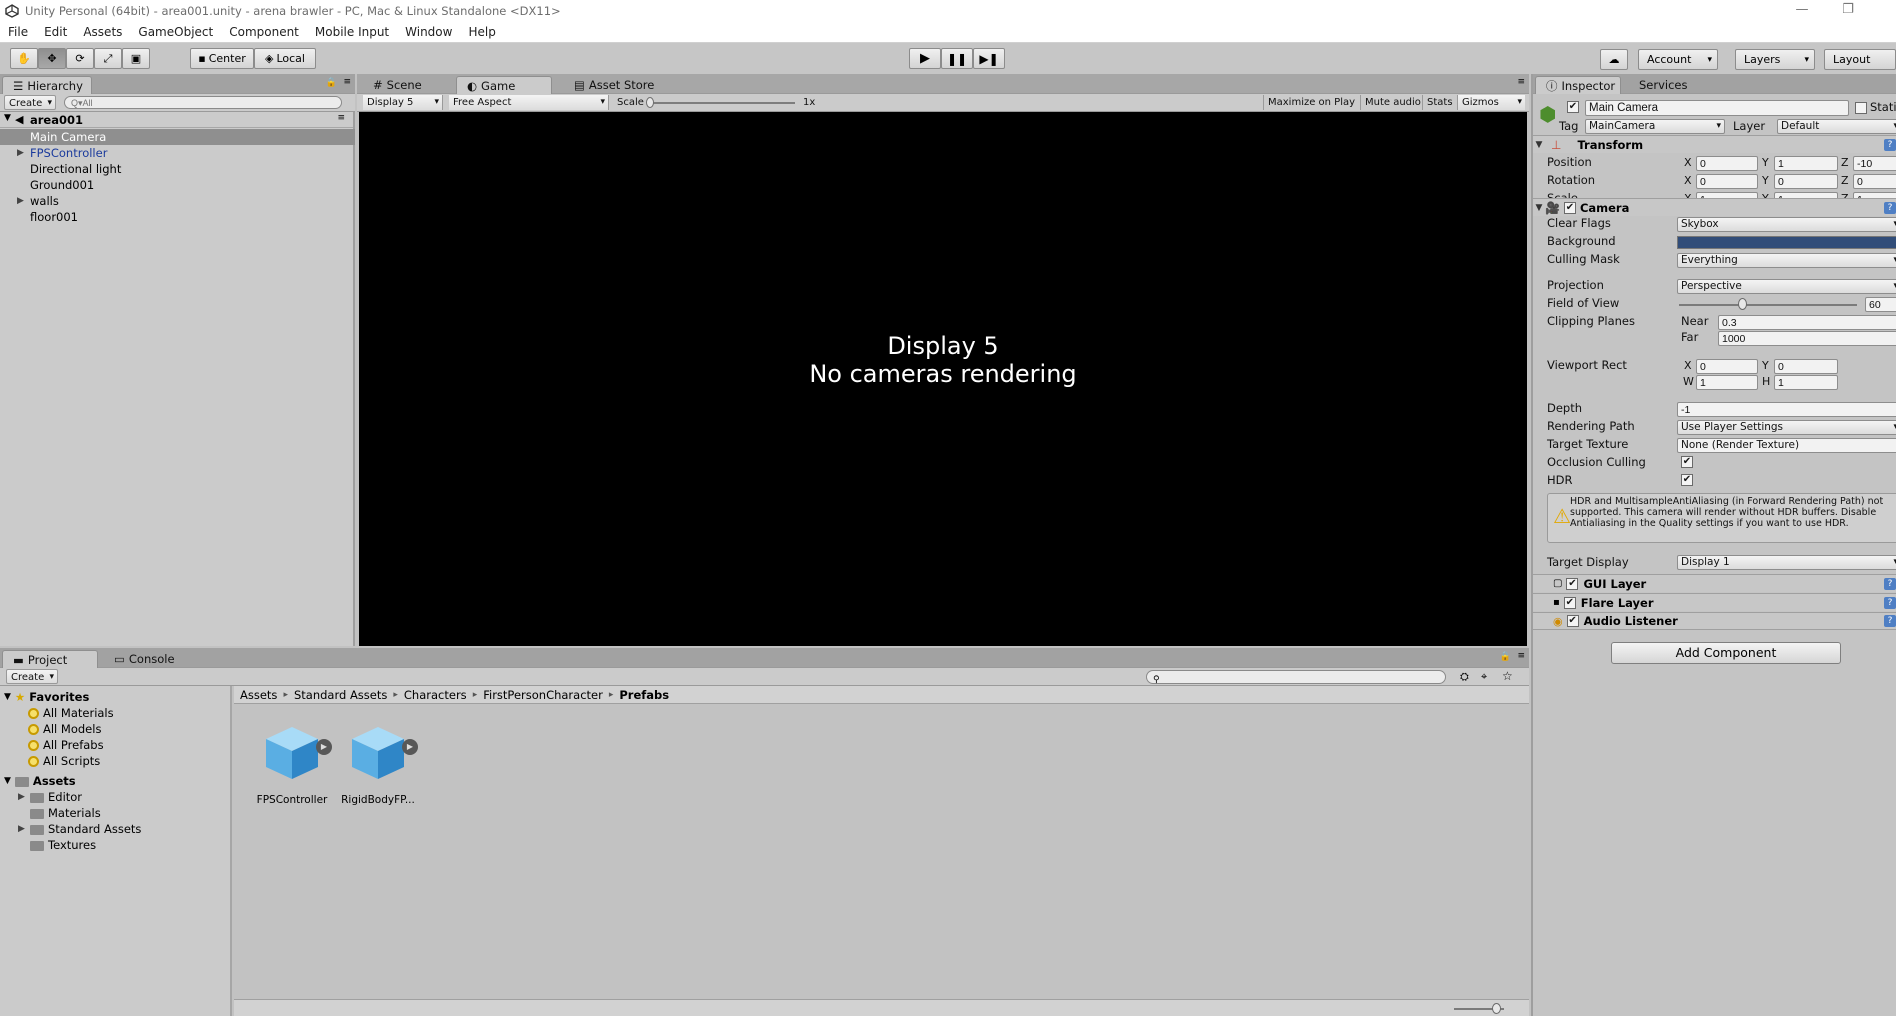  Describe the element at coordinates (258, 695) in the screenshot. I see `breadcrumb-item: Assets` at that location.